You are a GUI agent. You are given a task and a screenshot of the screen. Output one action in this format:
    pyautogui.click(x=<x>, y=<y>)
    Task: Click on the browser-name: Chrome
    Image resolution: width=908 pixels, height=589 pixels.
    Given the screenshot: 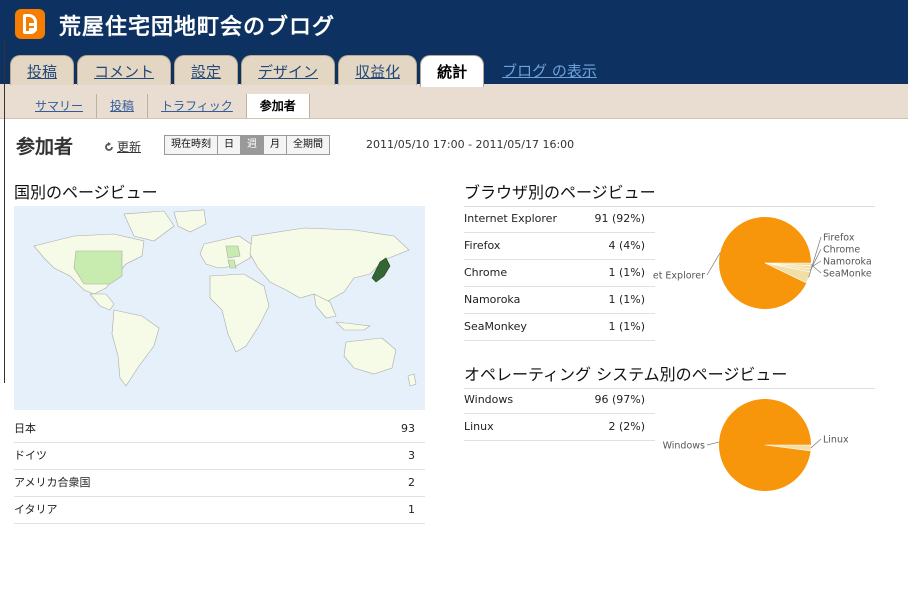 What is the action you would take?
    pyautogui.click(x=486, y=272)
    